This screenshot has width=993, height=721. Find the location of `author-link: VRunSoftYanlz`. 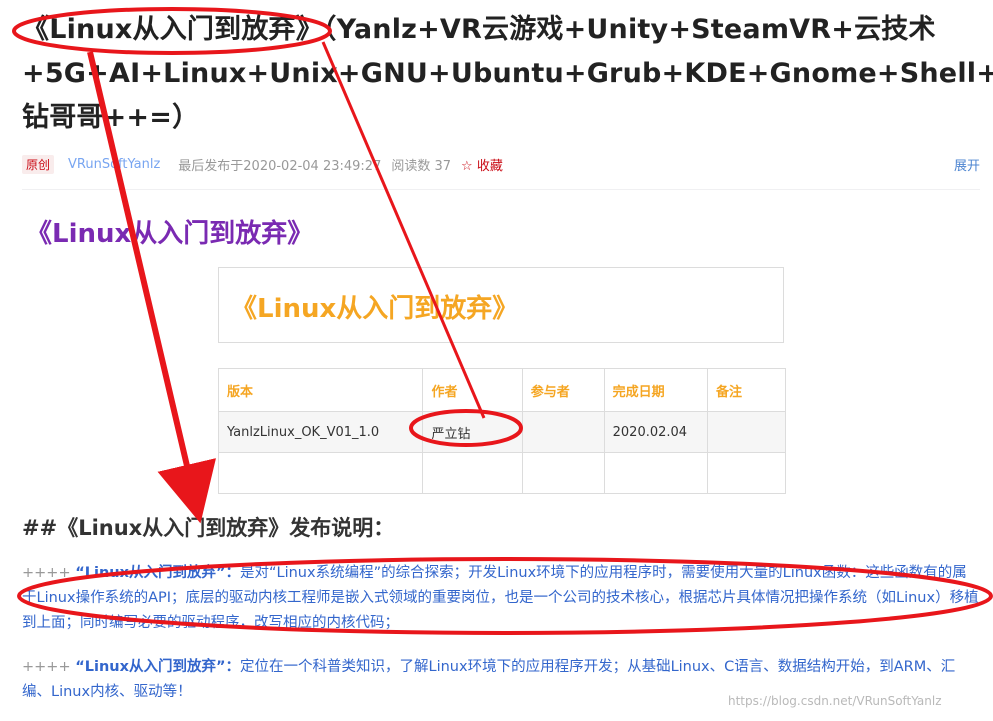

author-link: VRunSoftYanlz is located at coordinates (114, 164).